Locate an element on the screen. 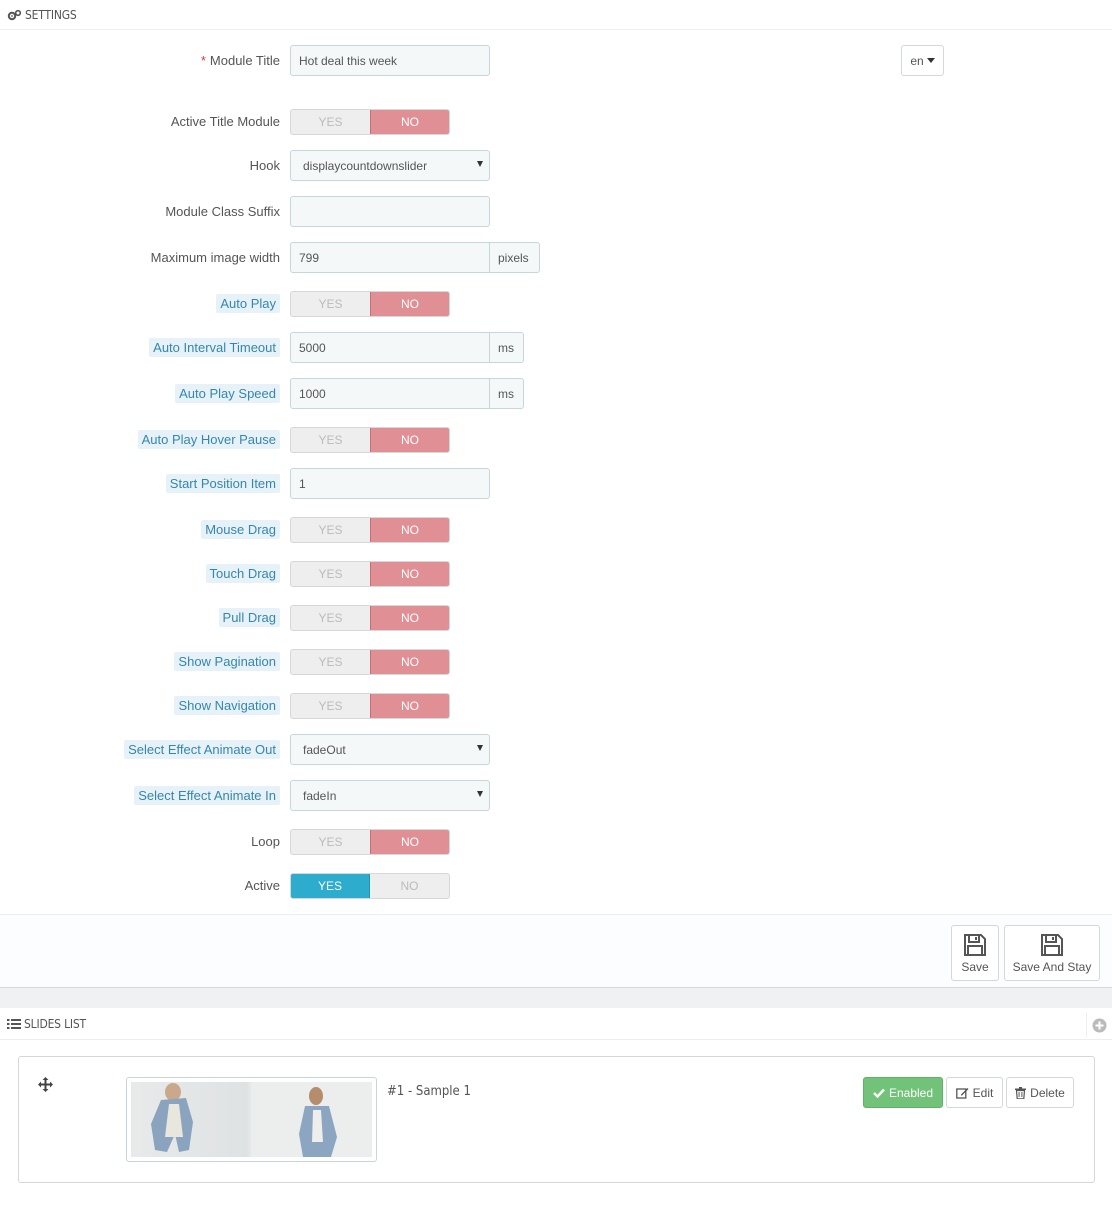 The image size is (1112, 1219). list-icon is located at coordinates (14, 1024).